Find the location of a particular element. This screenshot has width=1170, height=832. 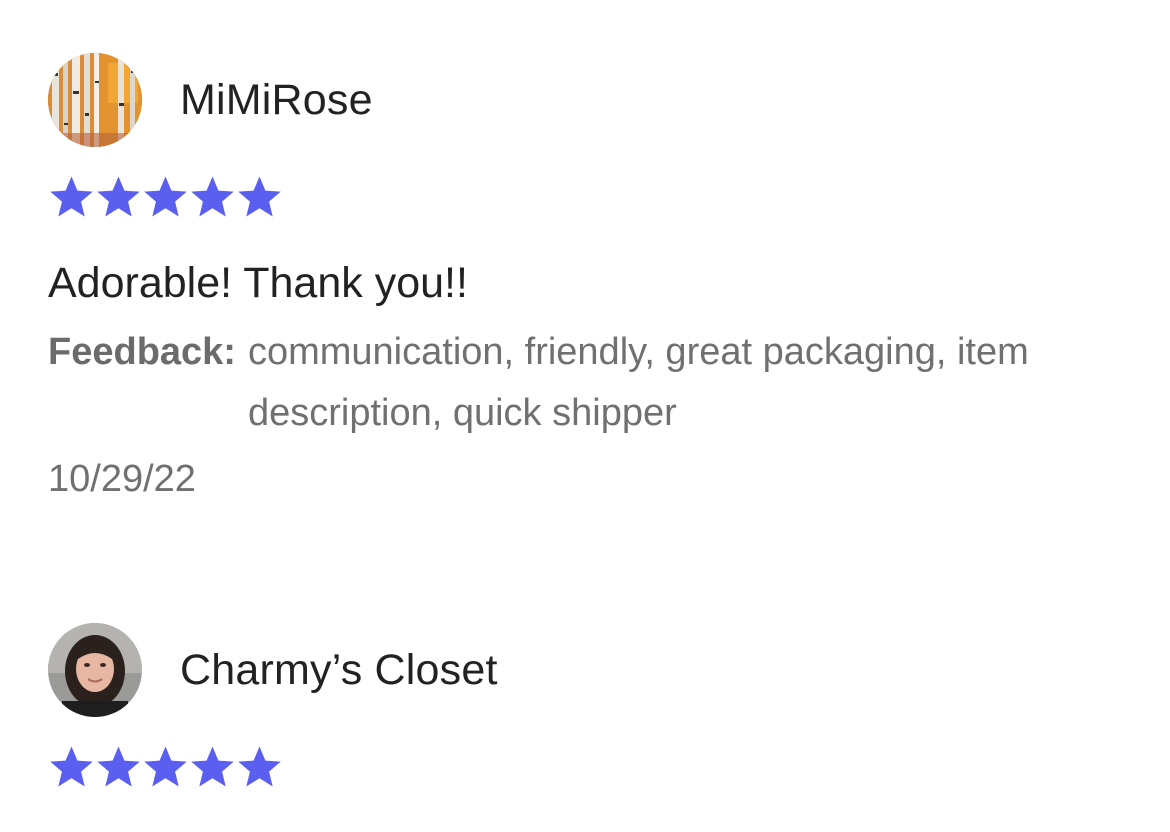

review-header: MiMiRose is located at coordinates (588, 100).